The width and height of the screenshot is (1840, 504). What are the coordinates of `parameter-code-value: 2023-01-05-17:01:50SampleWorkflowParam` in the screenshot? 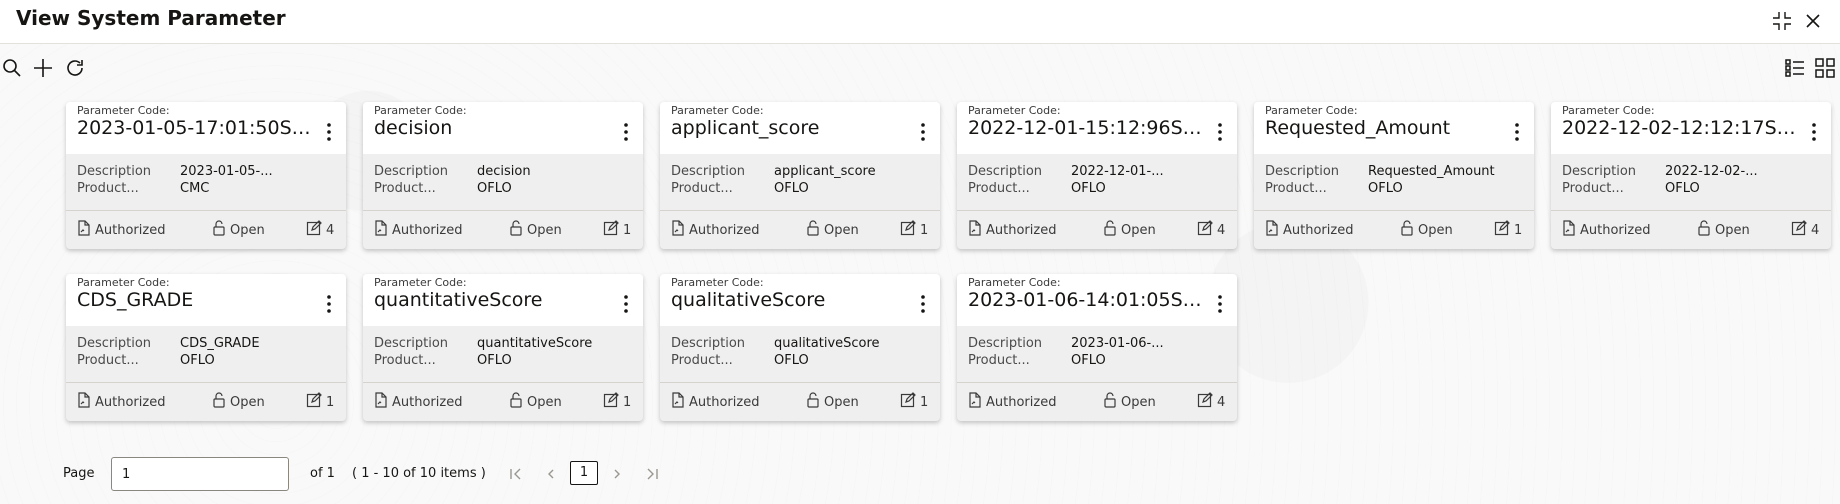 It's located at (195, 128).